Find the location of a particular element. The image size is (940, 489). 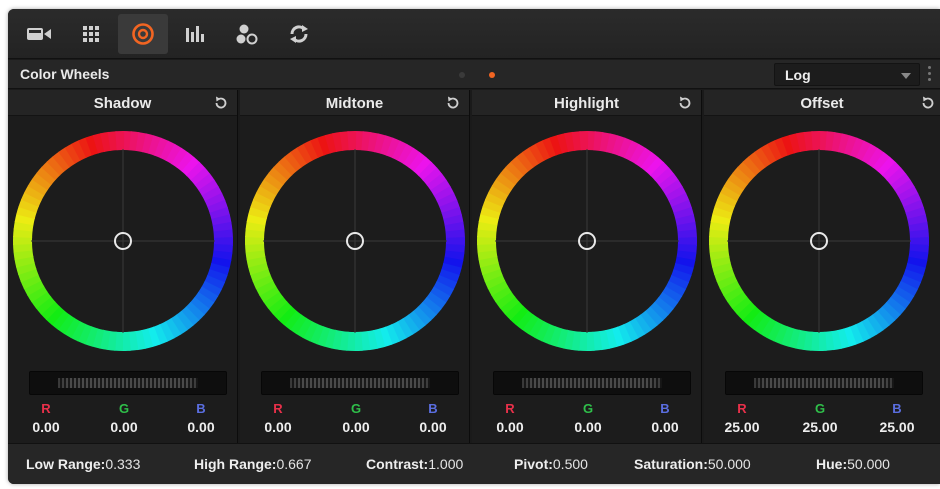

options-menu-icon is located at coordinates (930, 75).